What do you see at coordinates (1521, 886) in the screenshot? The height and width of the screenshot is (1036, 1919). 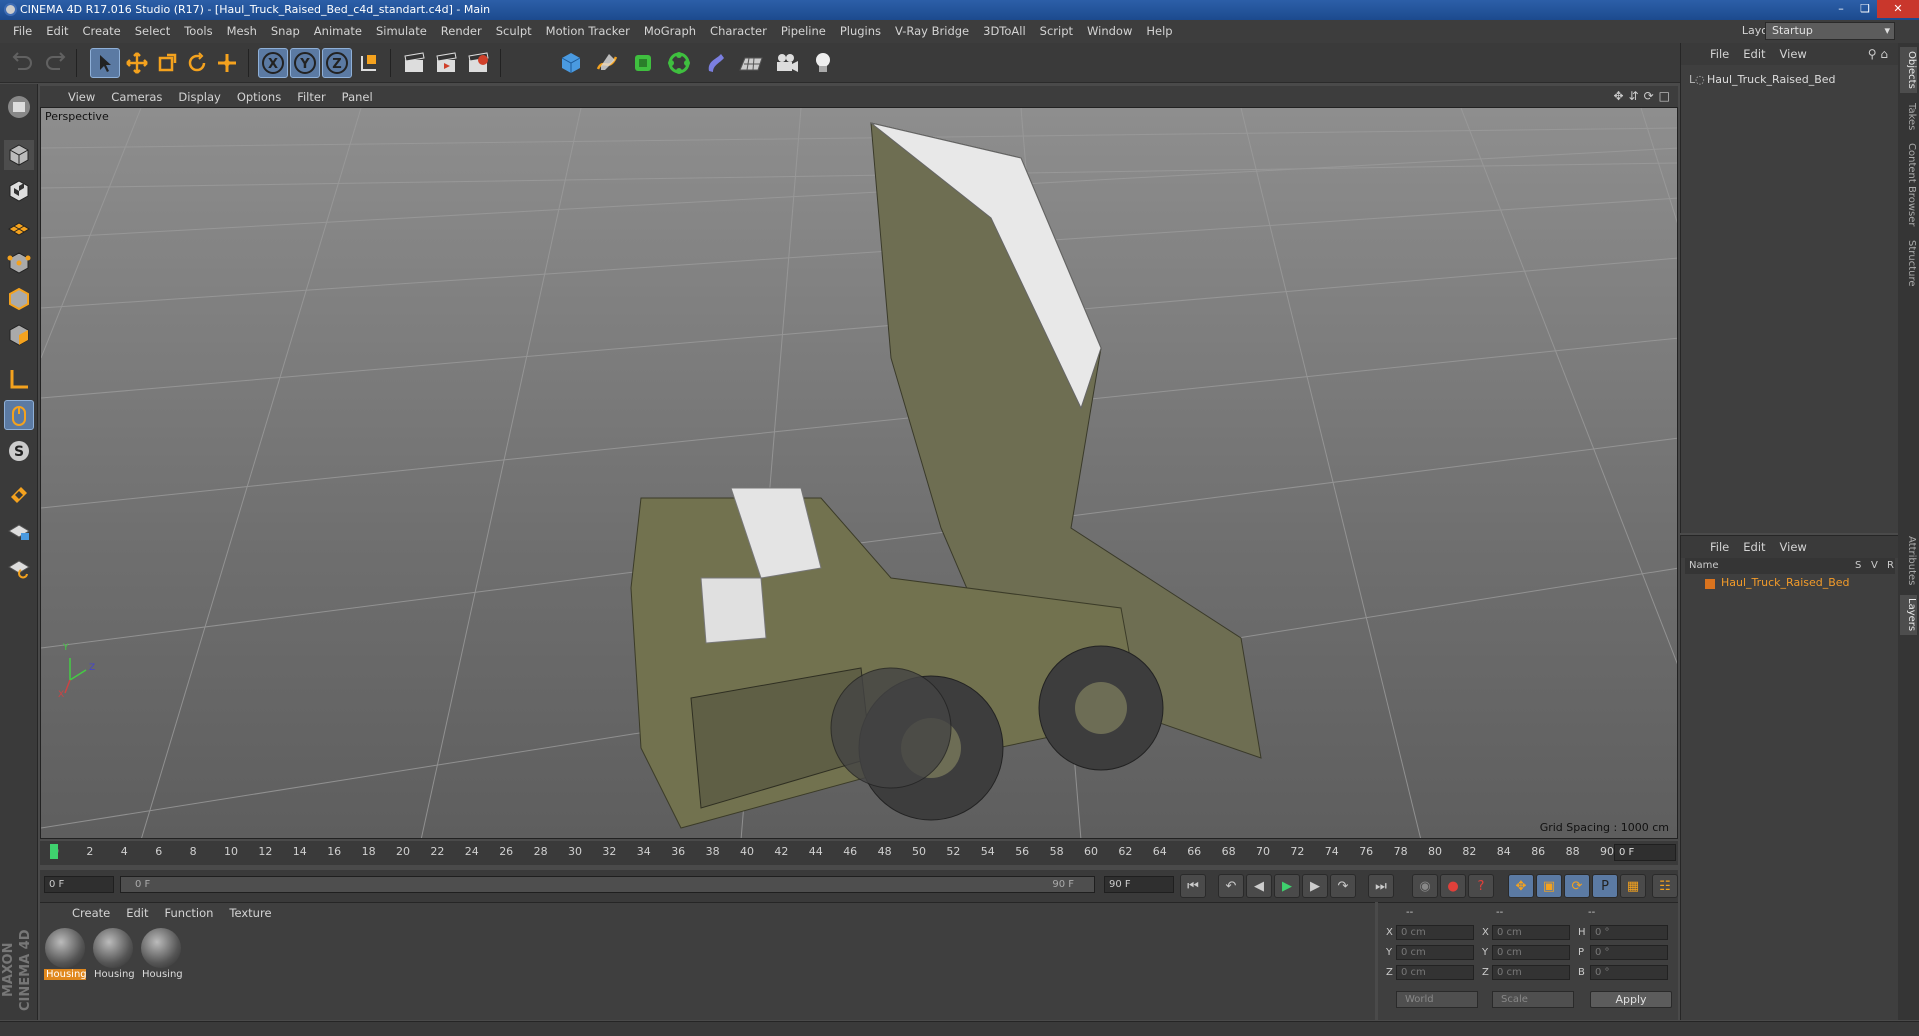 I see `key-position-button: ✥` at bounding box center [1521, 886].